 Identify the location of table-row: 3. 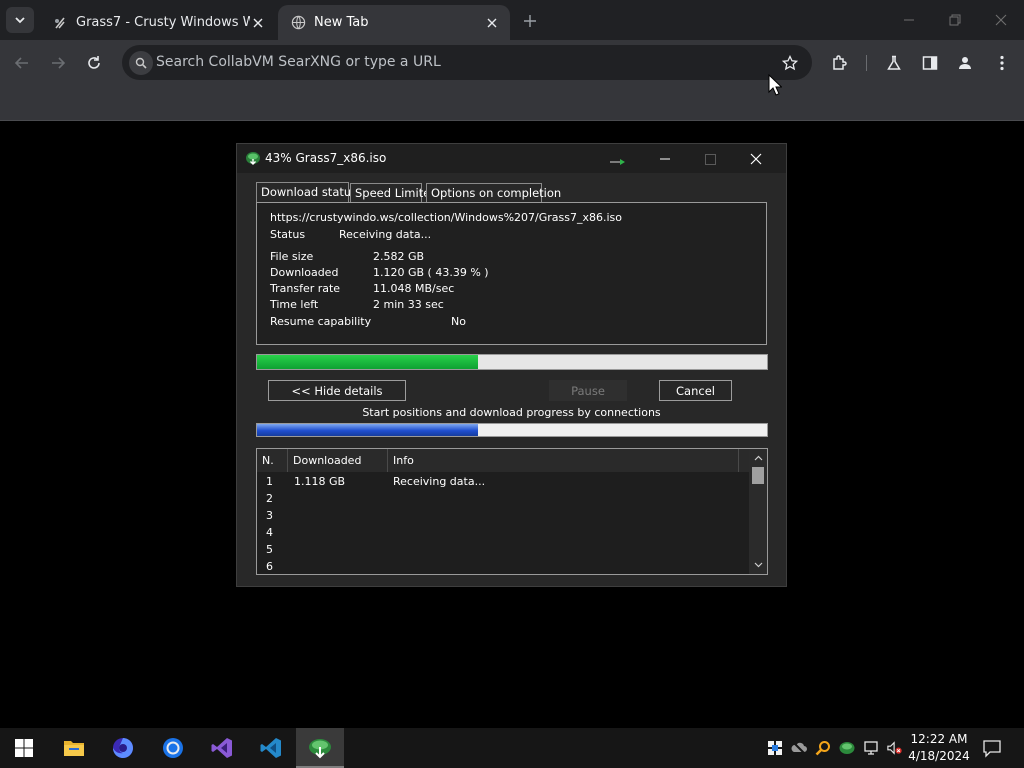
(503, 515).